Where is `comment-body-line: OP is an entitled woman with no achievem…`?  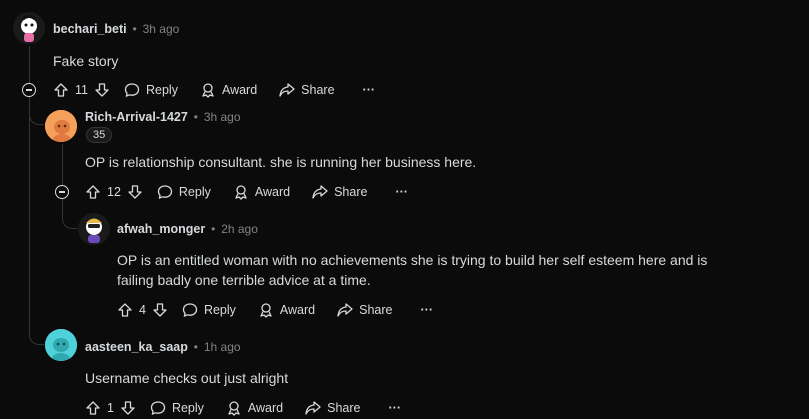 comment-body-line: OP is an entitled woman with no achievem… is located at coordinates (412, 260).